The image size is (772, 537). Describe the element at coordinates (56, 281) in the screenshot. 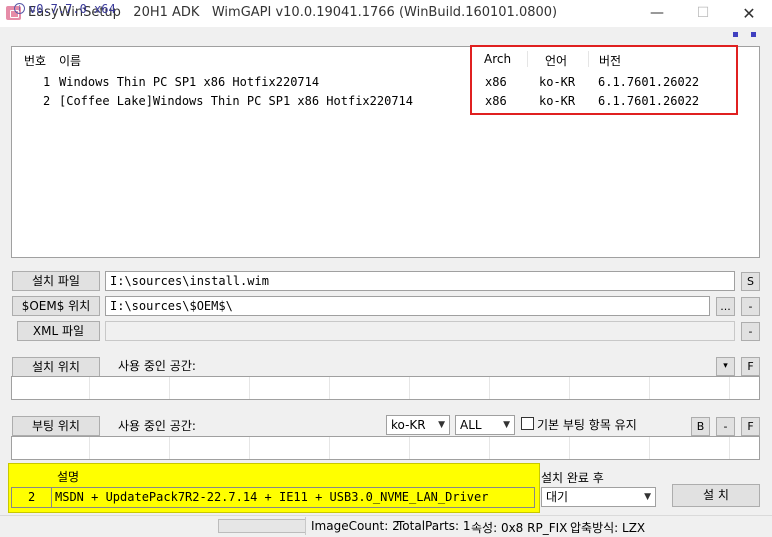

I see `install-file-button: 설치 파일` at that location.